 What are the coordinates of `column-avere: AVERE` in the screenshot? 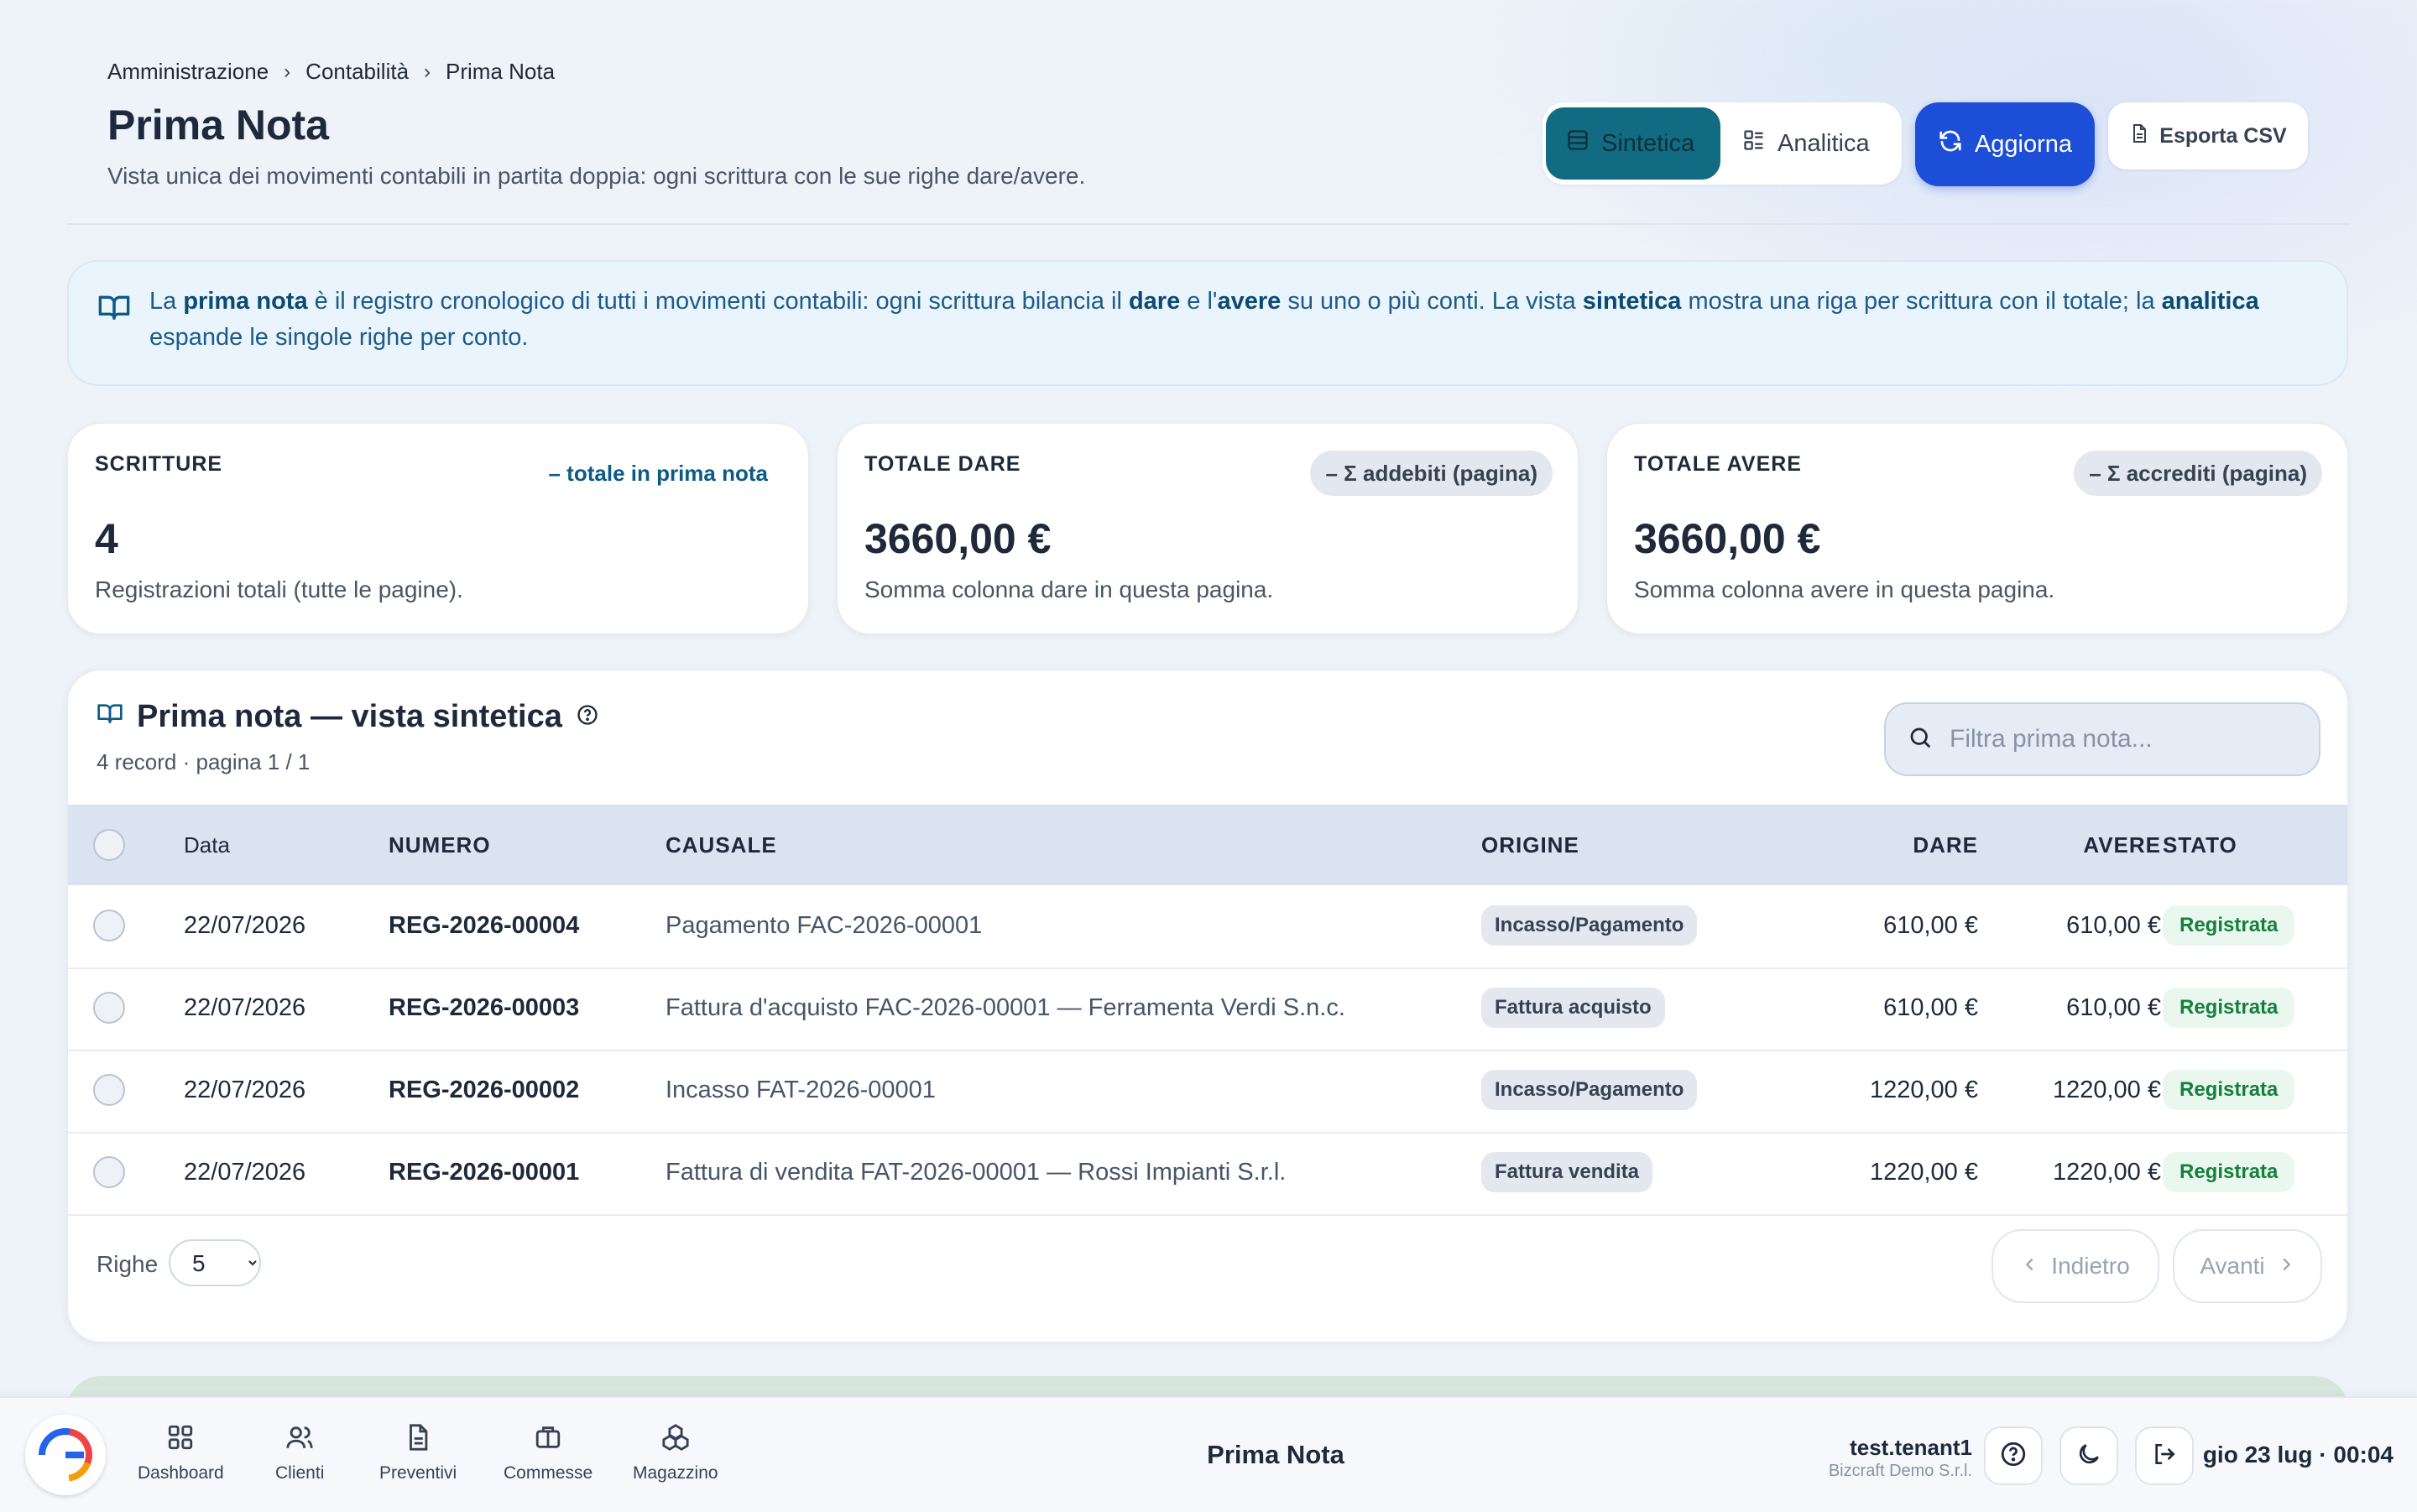 It's located at (2075, 845).